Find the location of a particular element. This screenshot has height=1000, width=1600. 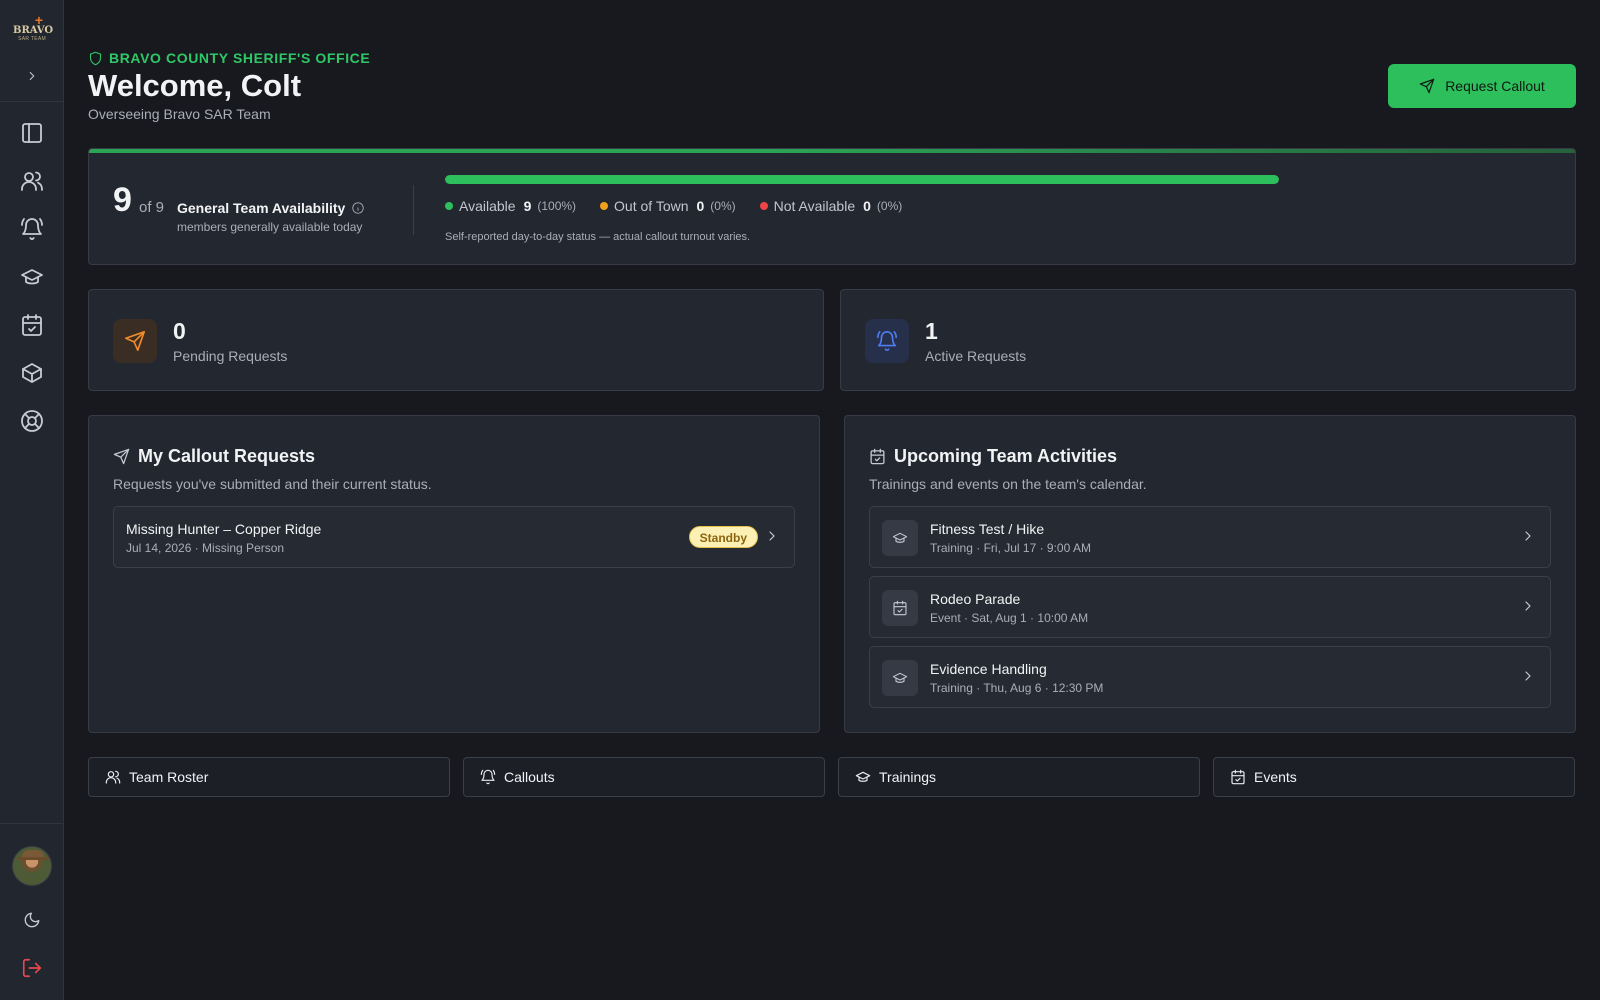

activity-meta: Event · Sat, Aug 1 · 10:00 AM is located at coordinates (1009, 618).